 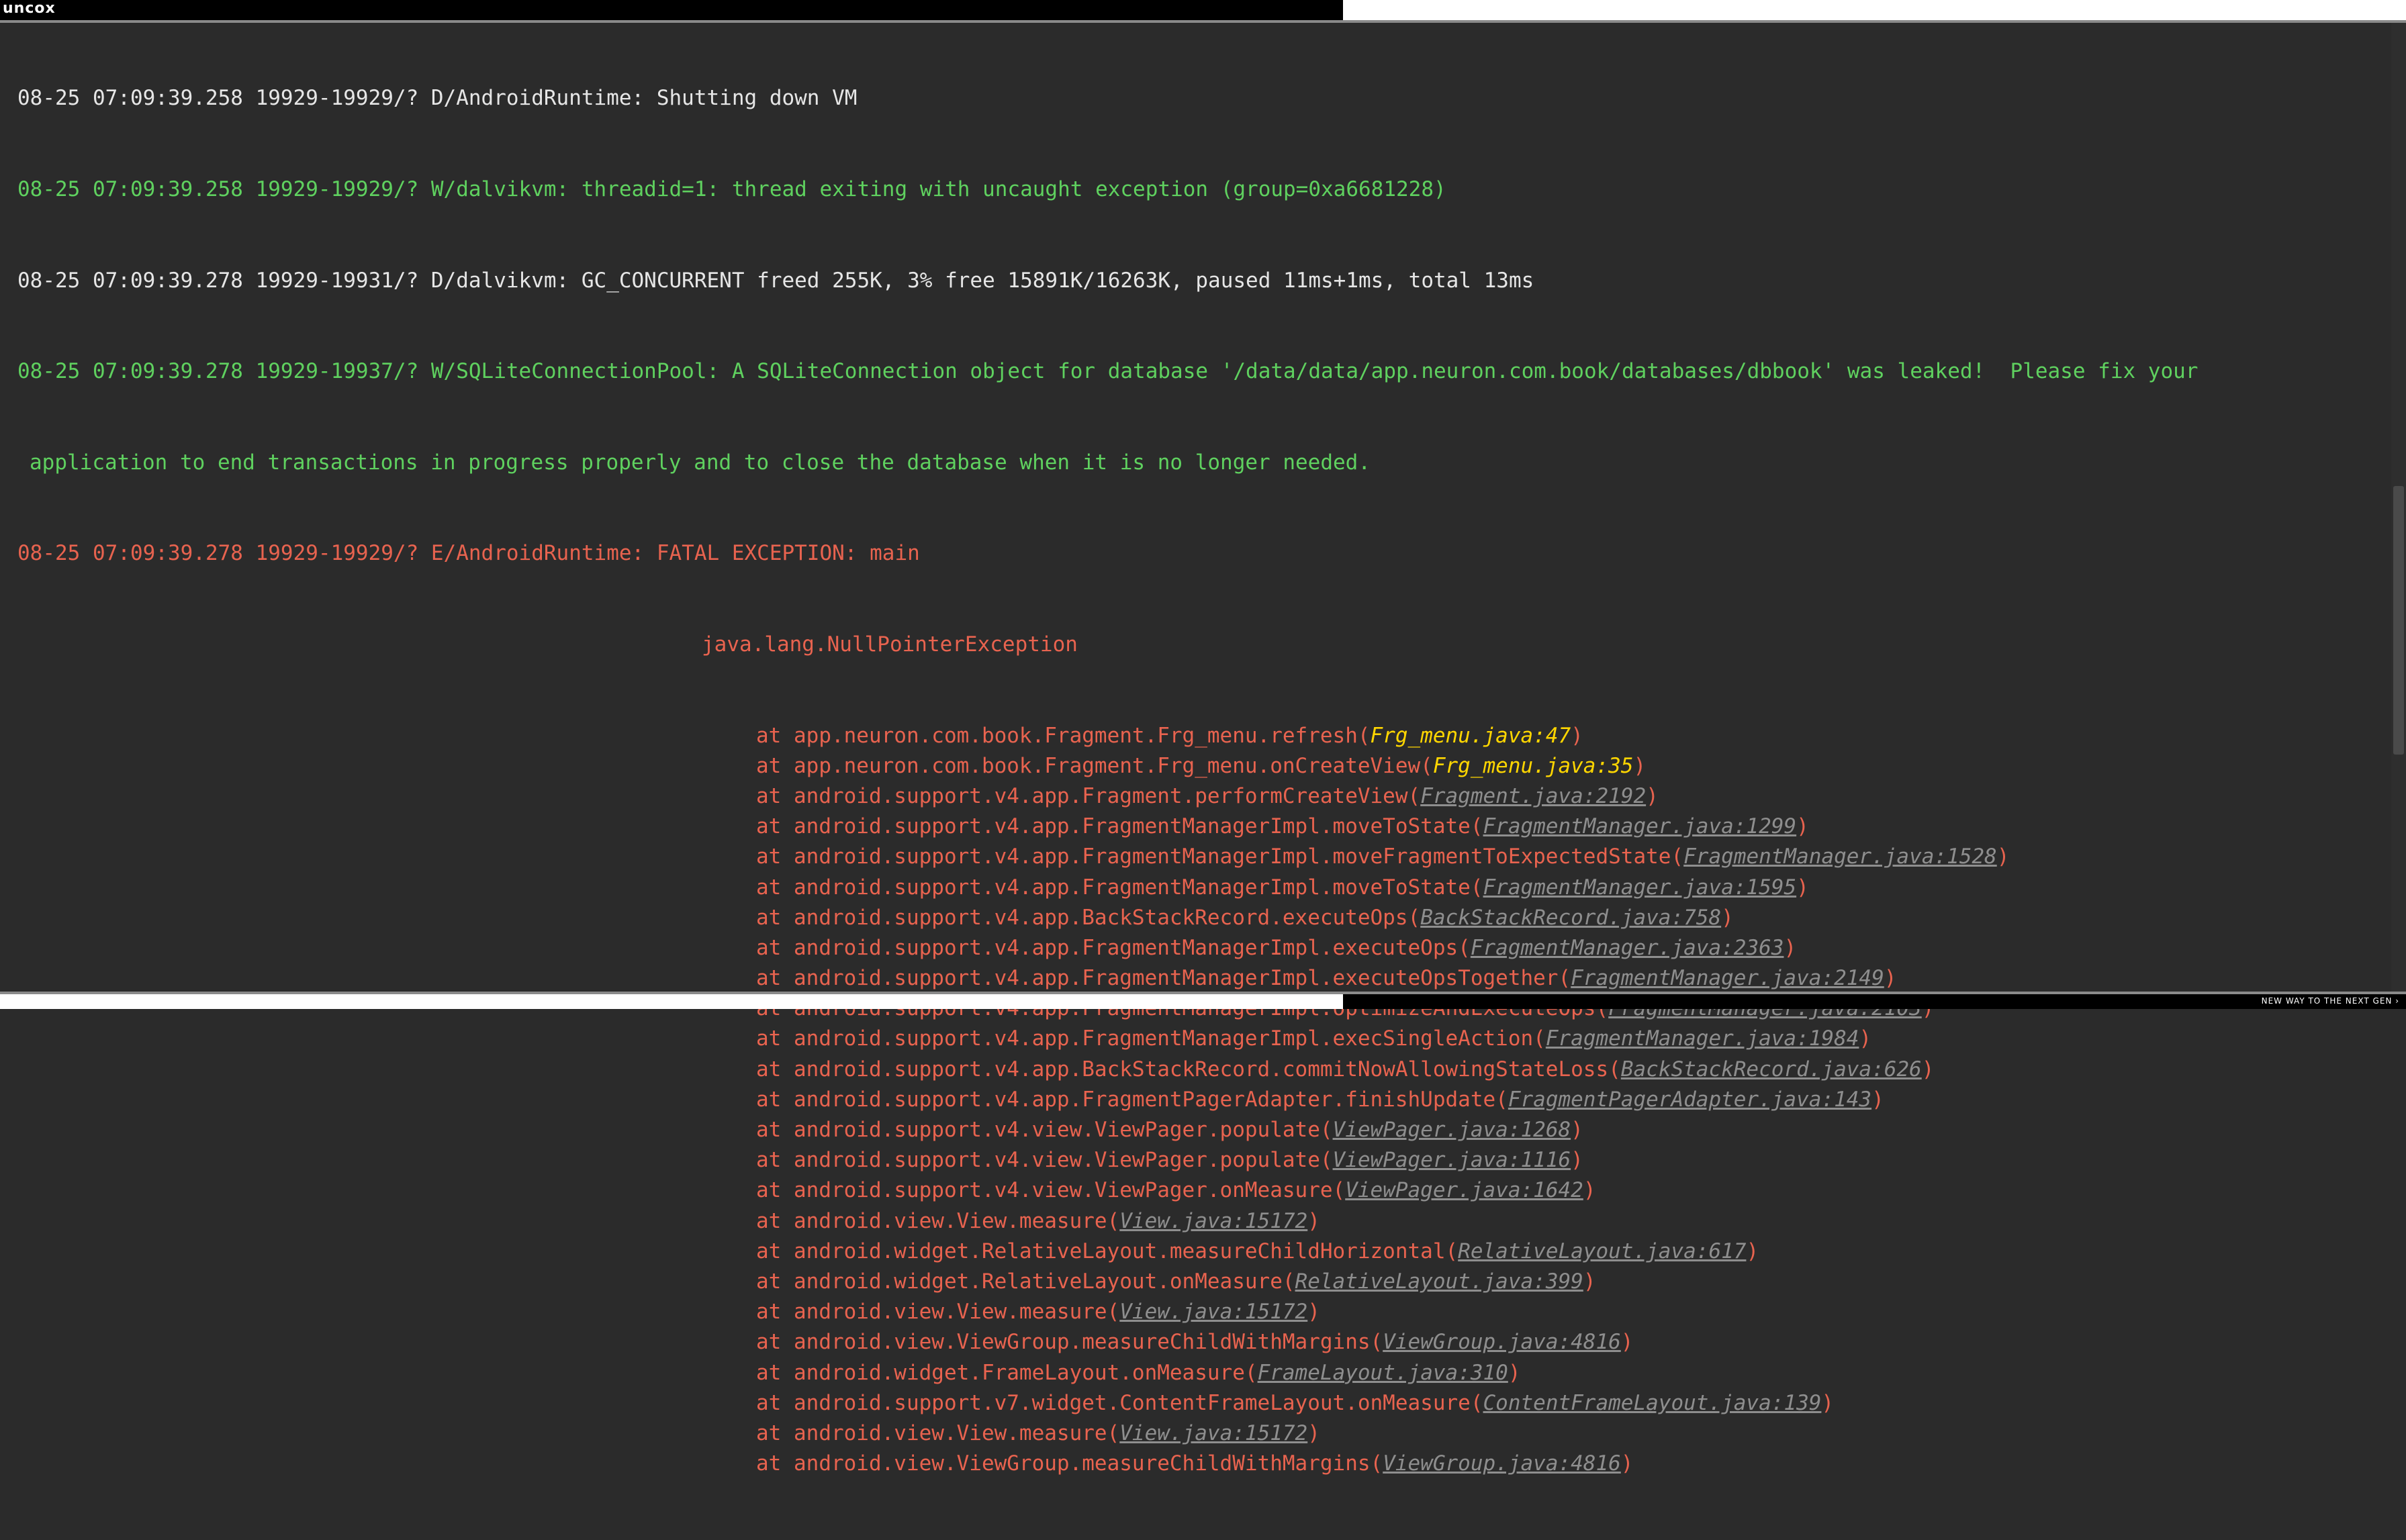 What do you see at coordinates (1533, 796) in the screenshot?
I see `source-link: Fragment.java:2192` at bounding box center [1533, 796].